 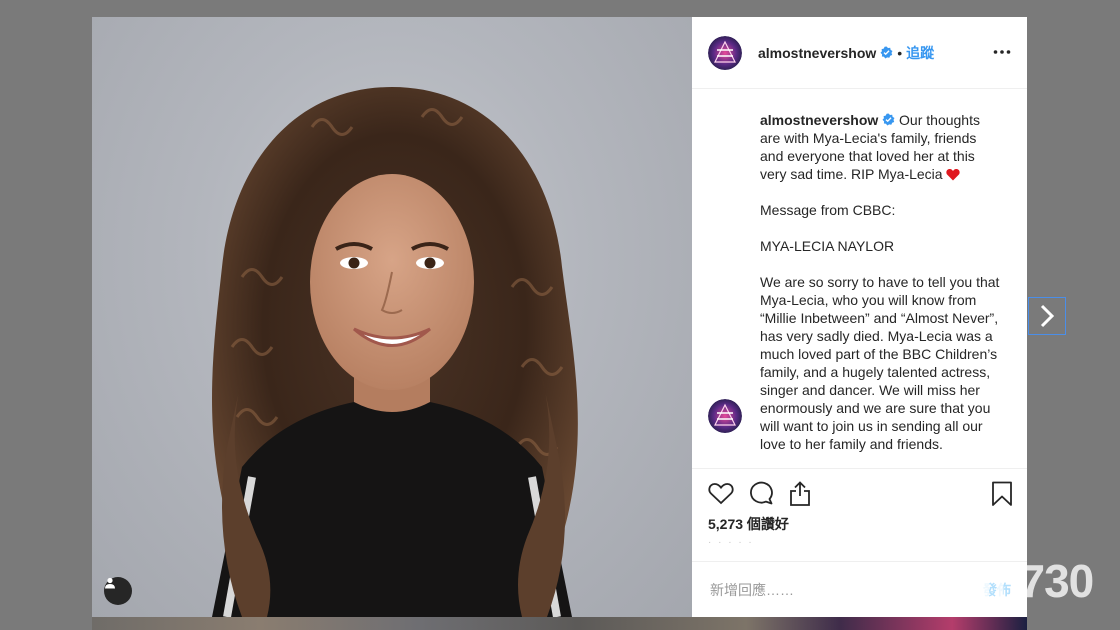 I want to click on user-tag-icon, so click(x=110, y=583).